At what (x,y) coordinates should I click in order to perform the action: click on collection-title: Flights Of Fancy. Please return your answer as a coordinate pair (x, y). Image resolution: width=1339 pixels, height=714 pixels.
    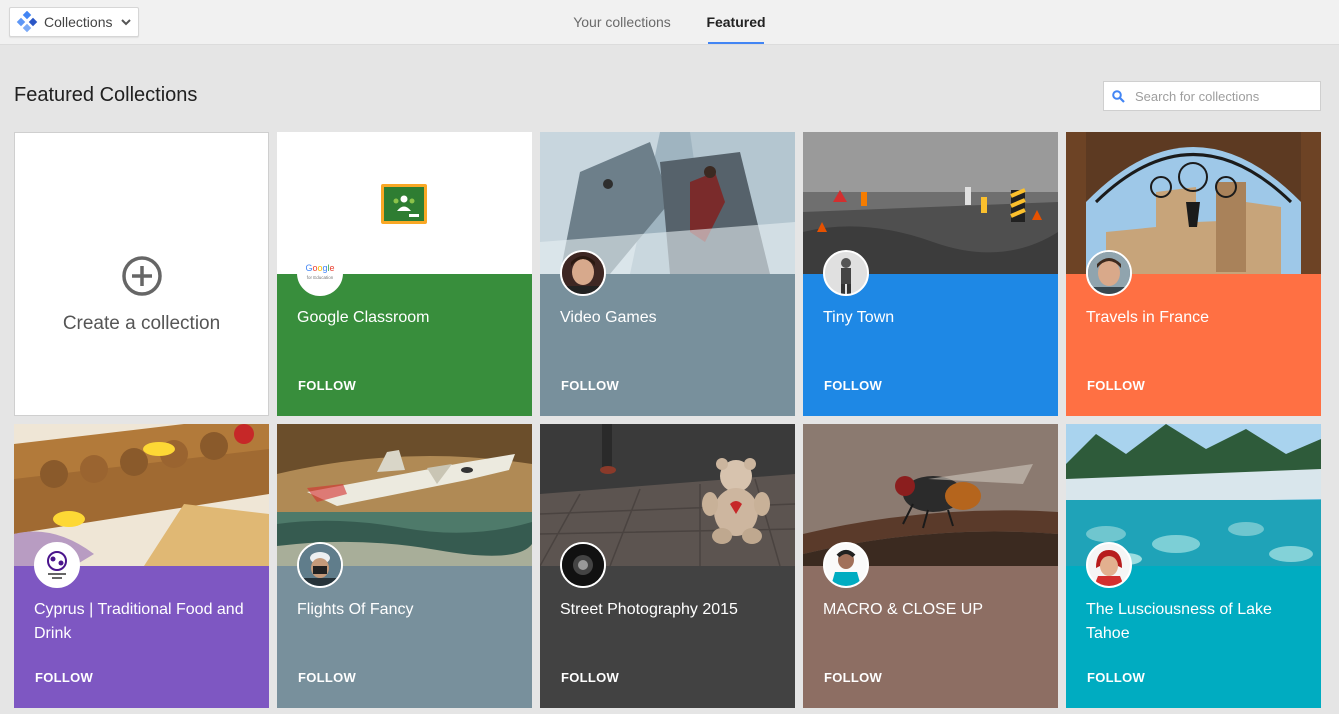
    Looking at the image, I should click on (409, 610).